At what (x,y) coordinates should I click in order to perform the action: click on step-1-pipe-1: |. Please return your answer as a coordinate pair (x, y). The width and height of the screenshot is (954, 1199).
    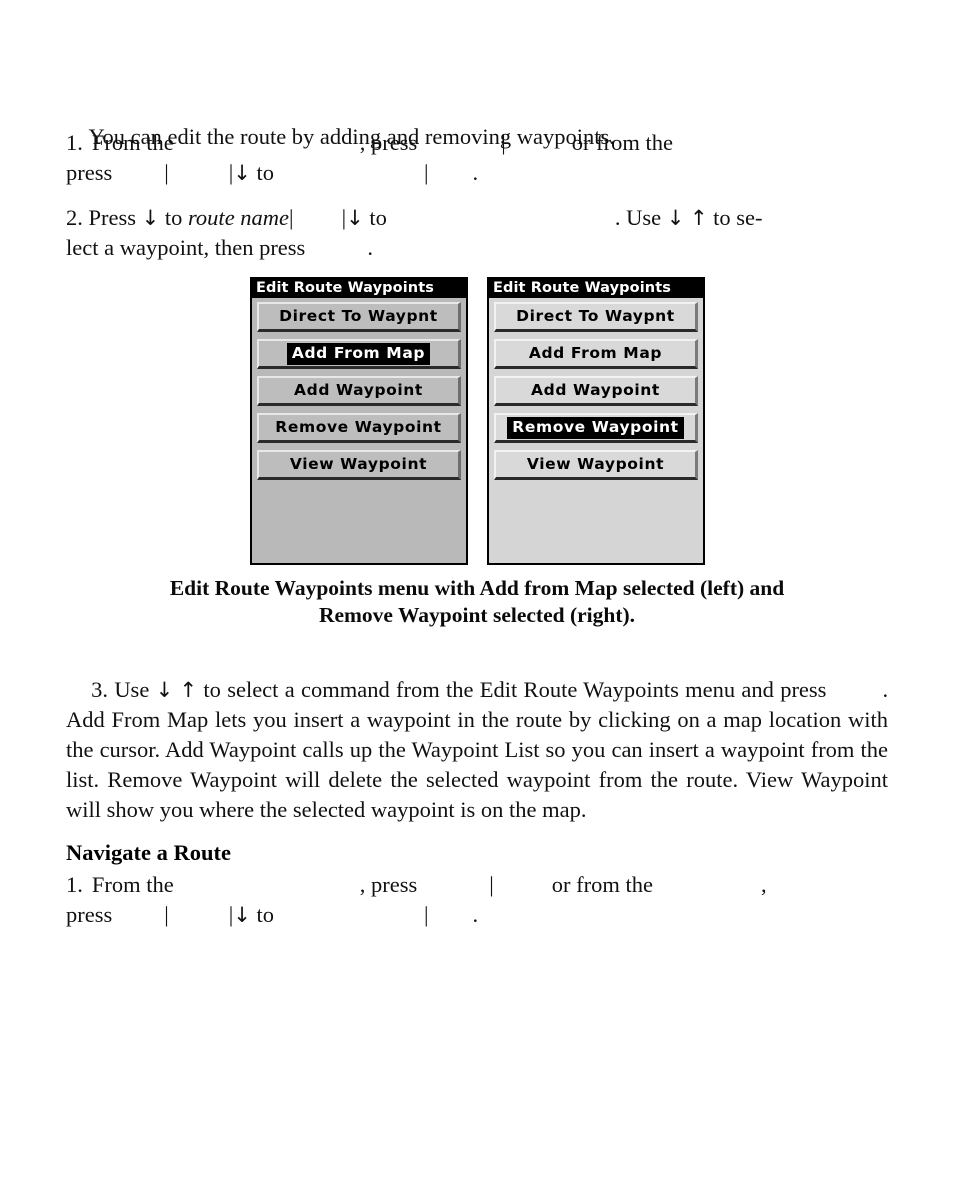
    Looking at the image, I should click on (166, 172).